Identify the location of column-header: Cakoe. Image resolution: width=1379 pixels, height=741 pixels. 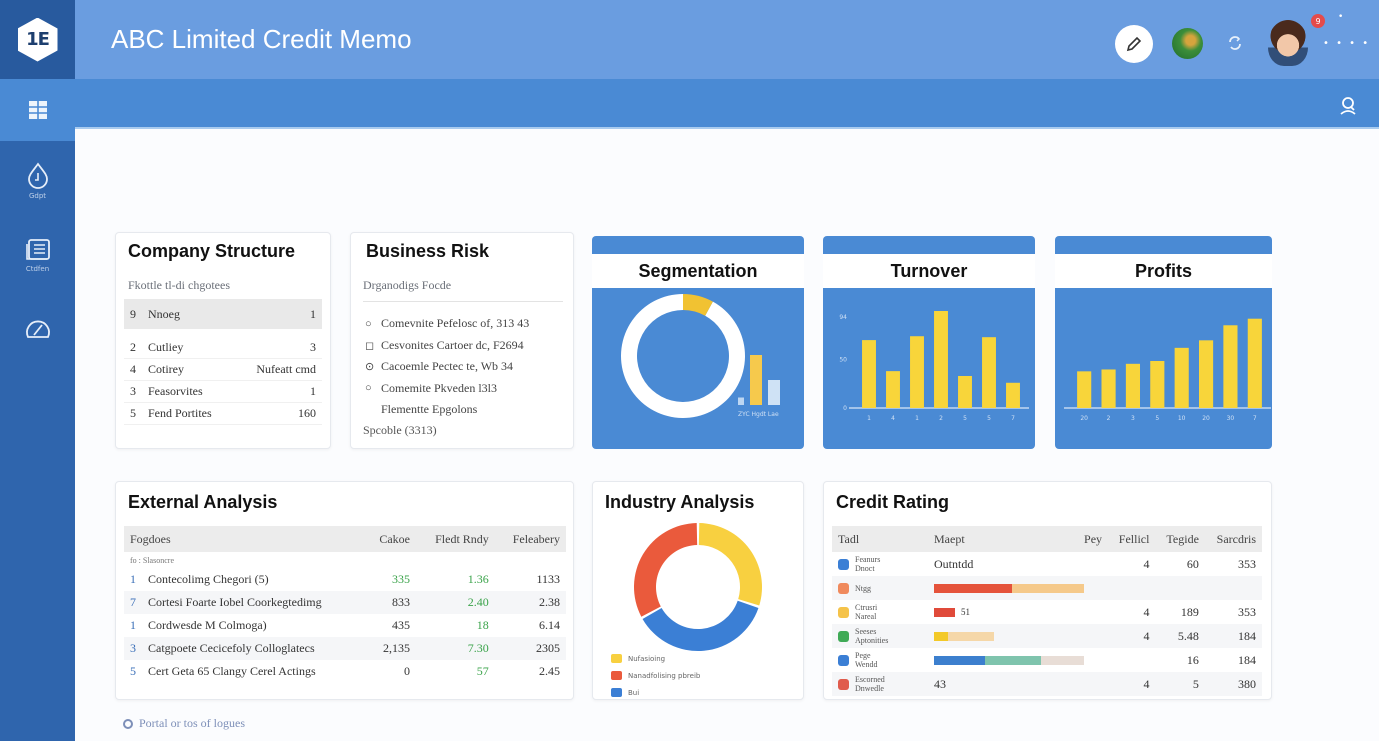
(390, 539).